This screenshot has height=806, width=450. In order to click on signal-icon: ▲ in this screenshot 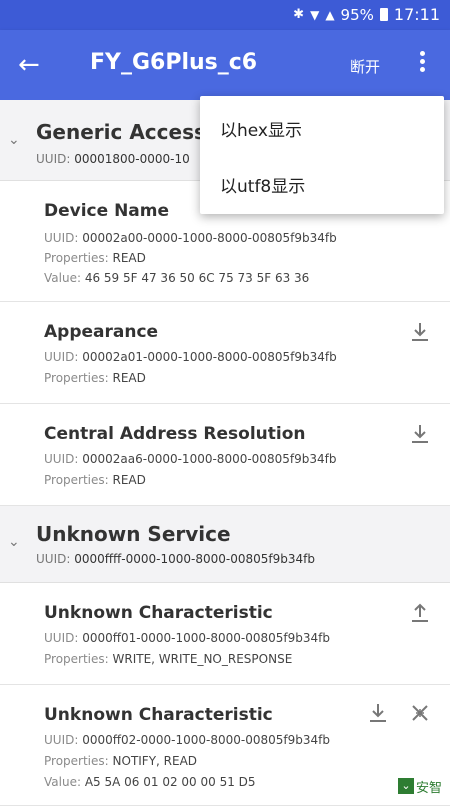, I will do `click(330, 14)`.